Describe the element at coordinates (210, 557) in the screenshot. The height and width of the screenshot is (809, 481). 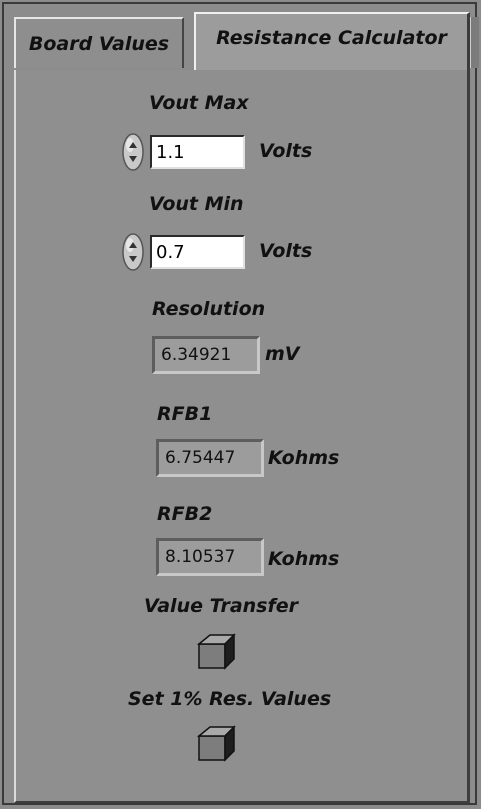
I see `rfb2-indicator: 8.10537` at that location.